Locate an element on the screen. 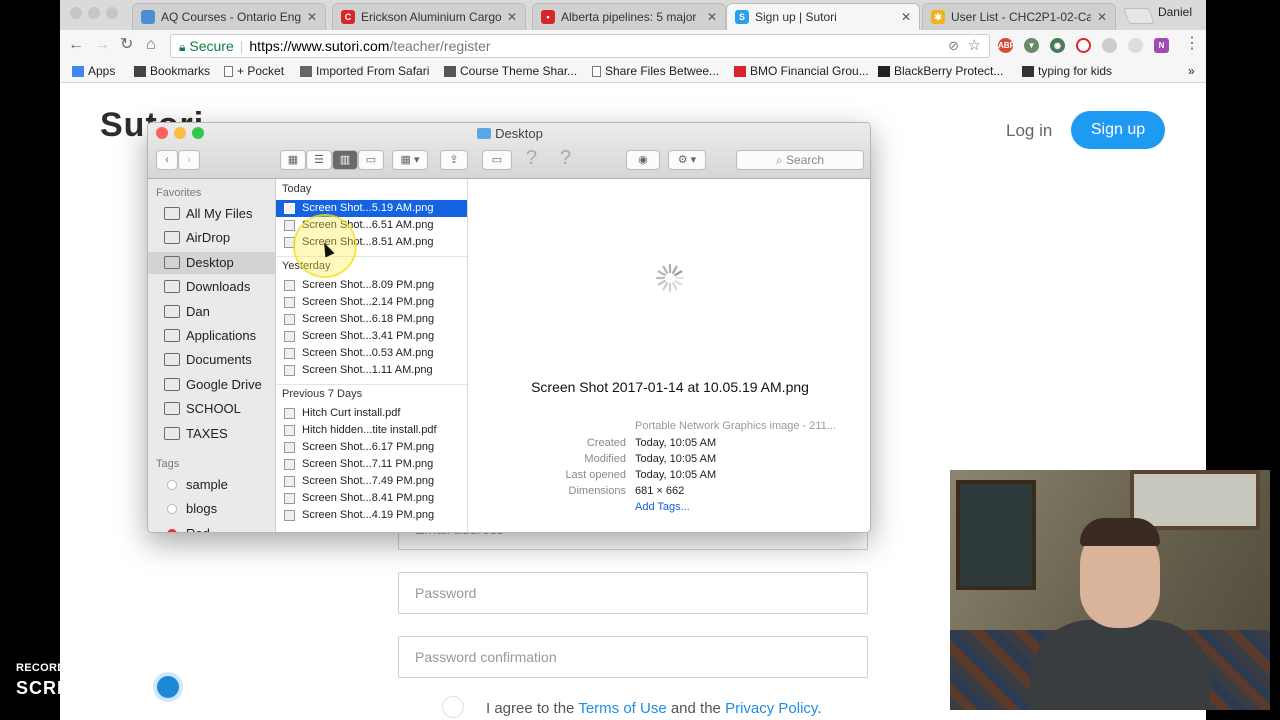  quicklook-eye-icon: ◉ is located at coordinates (643, 160).